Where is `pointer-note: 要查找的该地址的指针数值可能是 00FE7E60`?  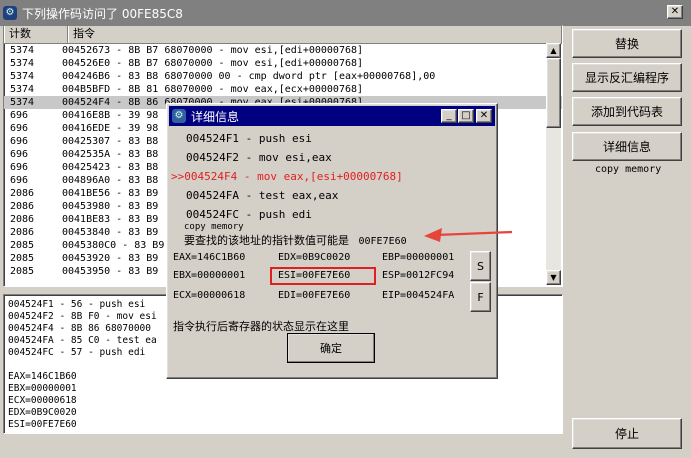 pointer-note: 要查找的该地址的指针数值可能是 00FE7E60 is located at coordinates (295, 240).